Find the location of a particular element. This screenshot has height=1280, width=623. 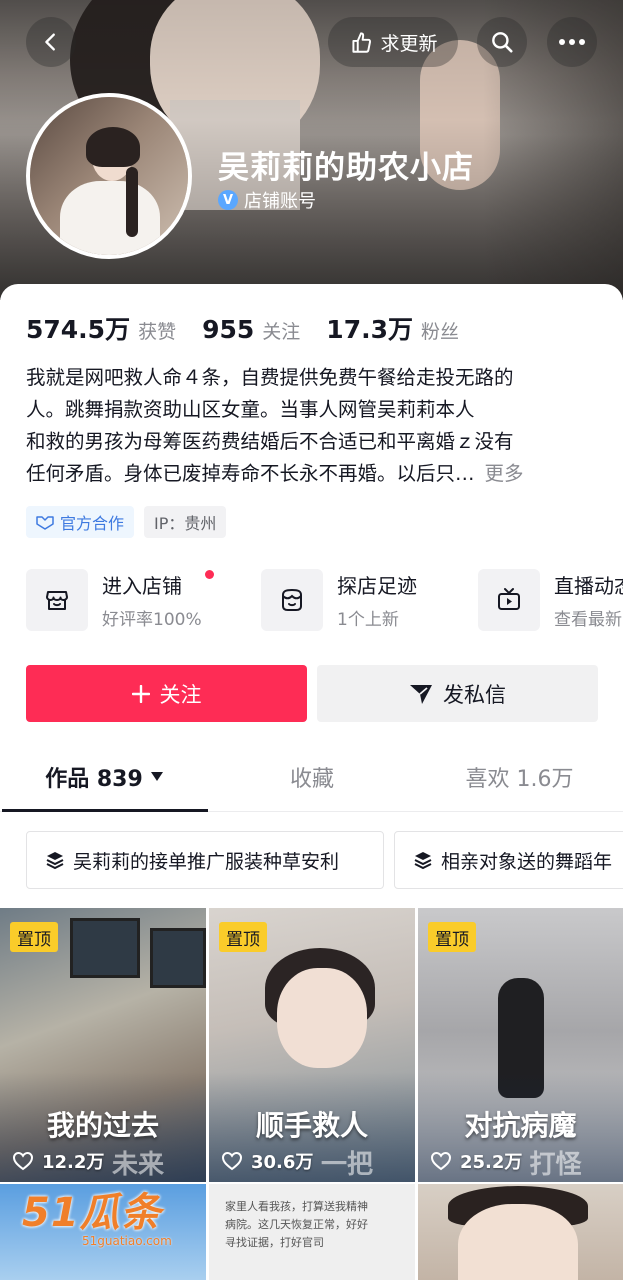

video-thumbnail: 置顶 对抗病魔 打怪 25.2万 is located at coordinates (520, 1045).